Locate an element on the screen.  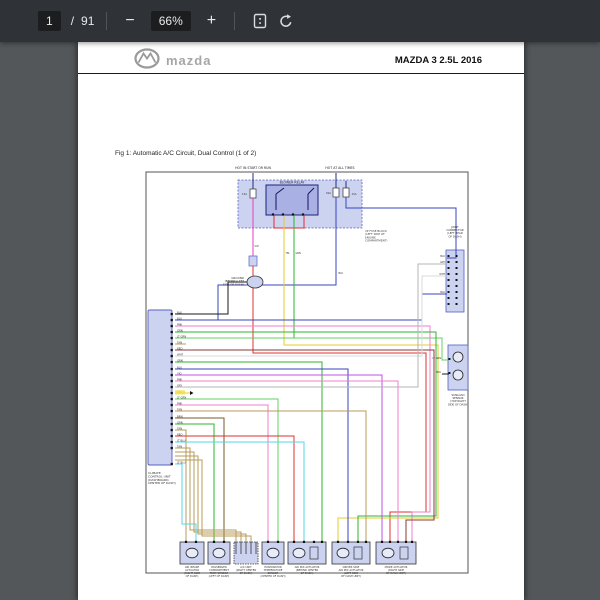
tan-c1 is located at coordinates (181, 485).